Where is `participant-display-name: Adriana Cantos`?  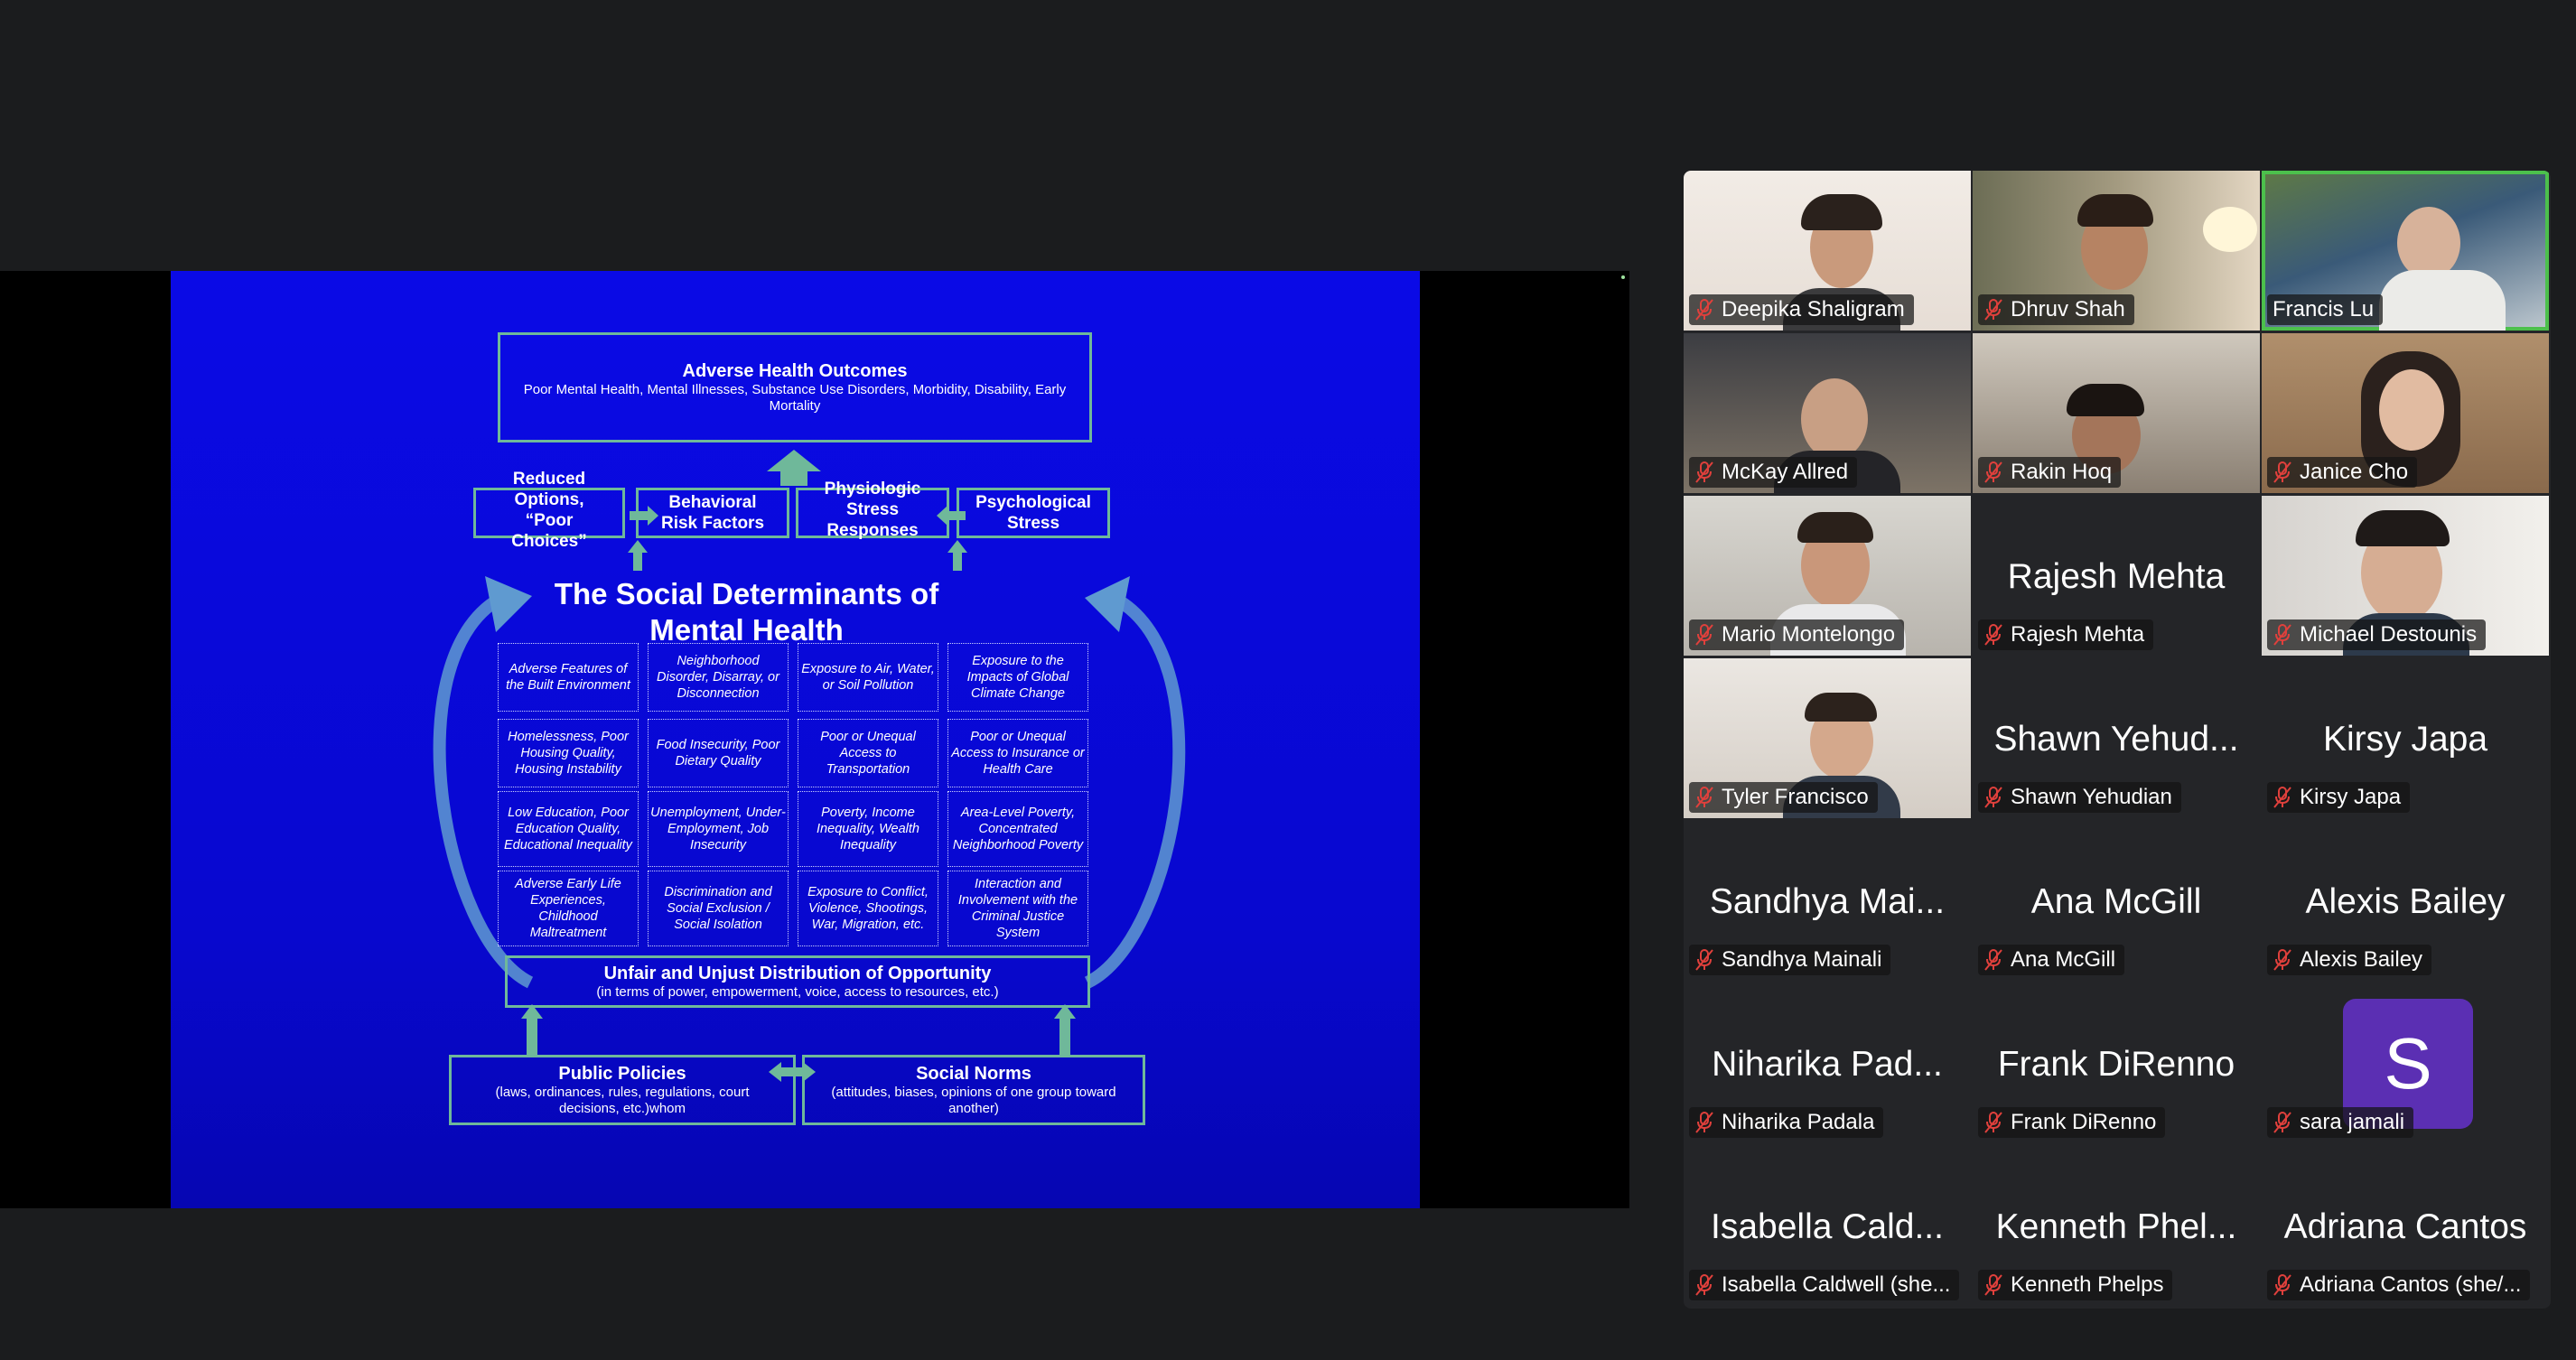 participant-display-name: Adriana Cantos is located at coordinates (2405, 1226).